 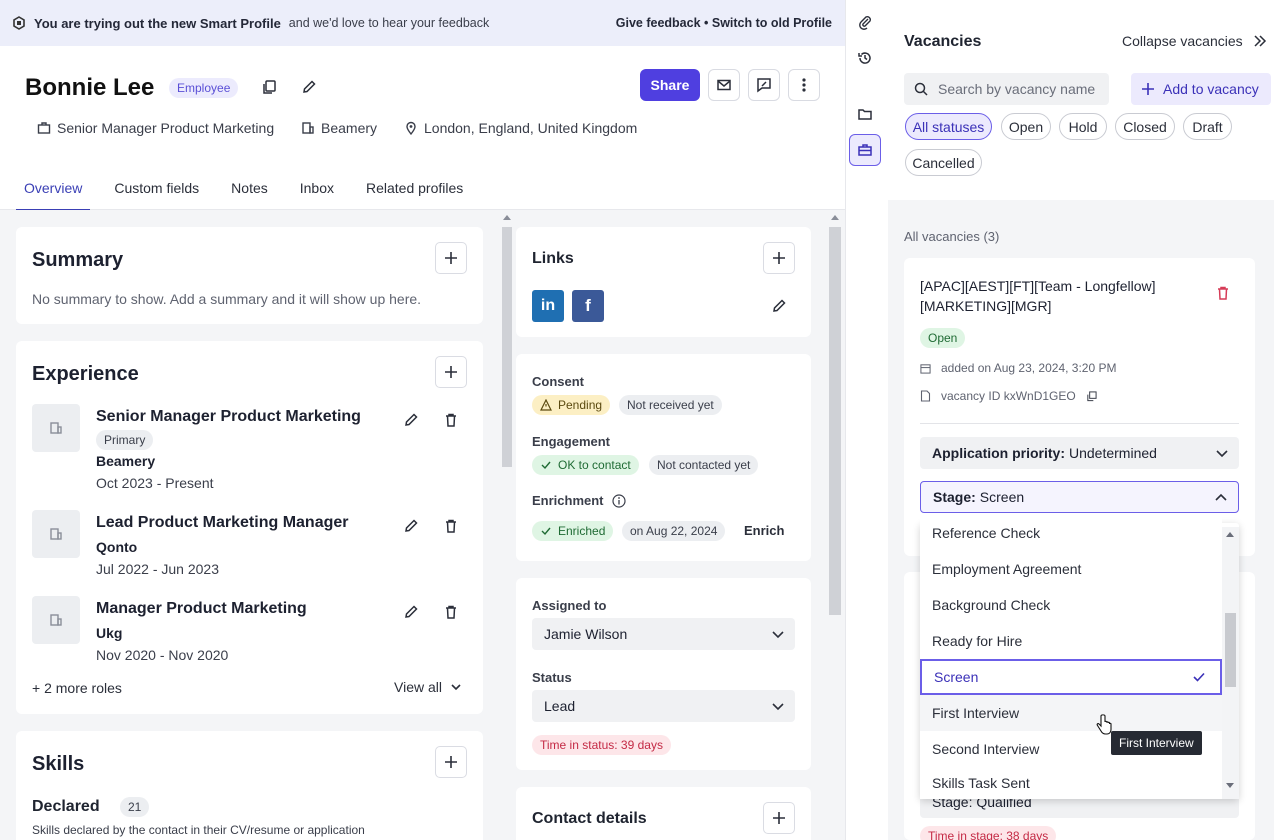 I want to click on hand-cursor-icon, so click(x=1104, y=725).